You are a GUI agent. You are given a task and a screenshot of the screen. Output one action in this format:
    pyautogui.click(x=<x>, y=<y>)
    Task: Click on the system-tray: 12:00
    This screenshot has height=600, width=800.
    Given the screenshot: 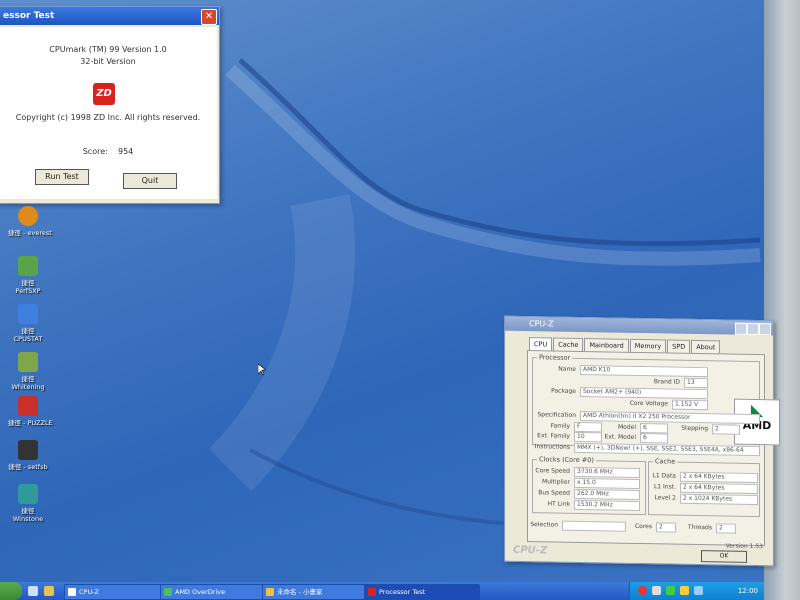 What is the action you would take?
    pyautogui.click(x=696, y=591)
    